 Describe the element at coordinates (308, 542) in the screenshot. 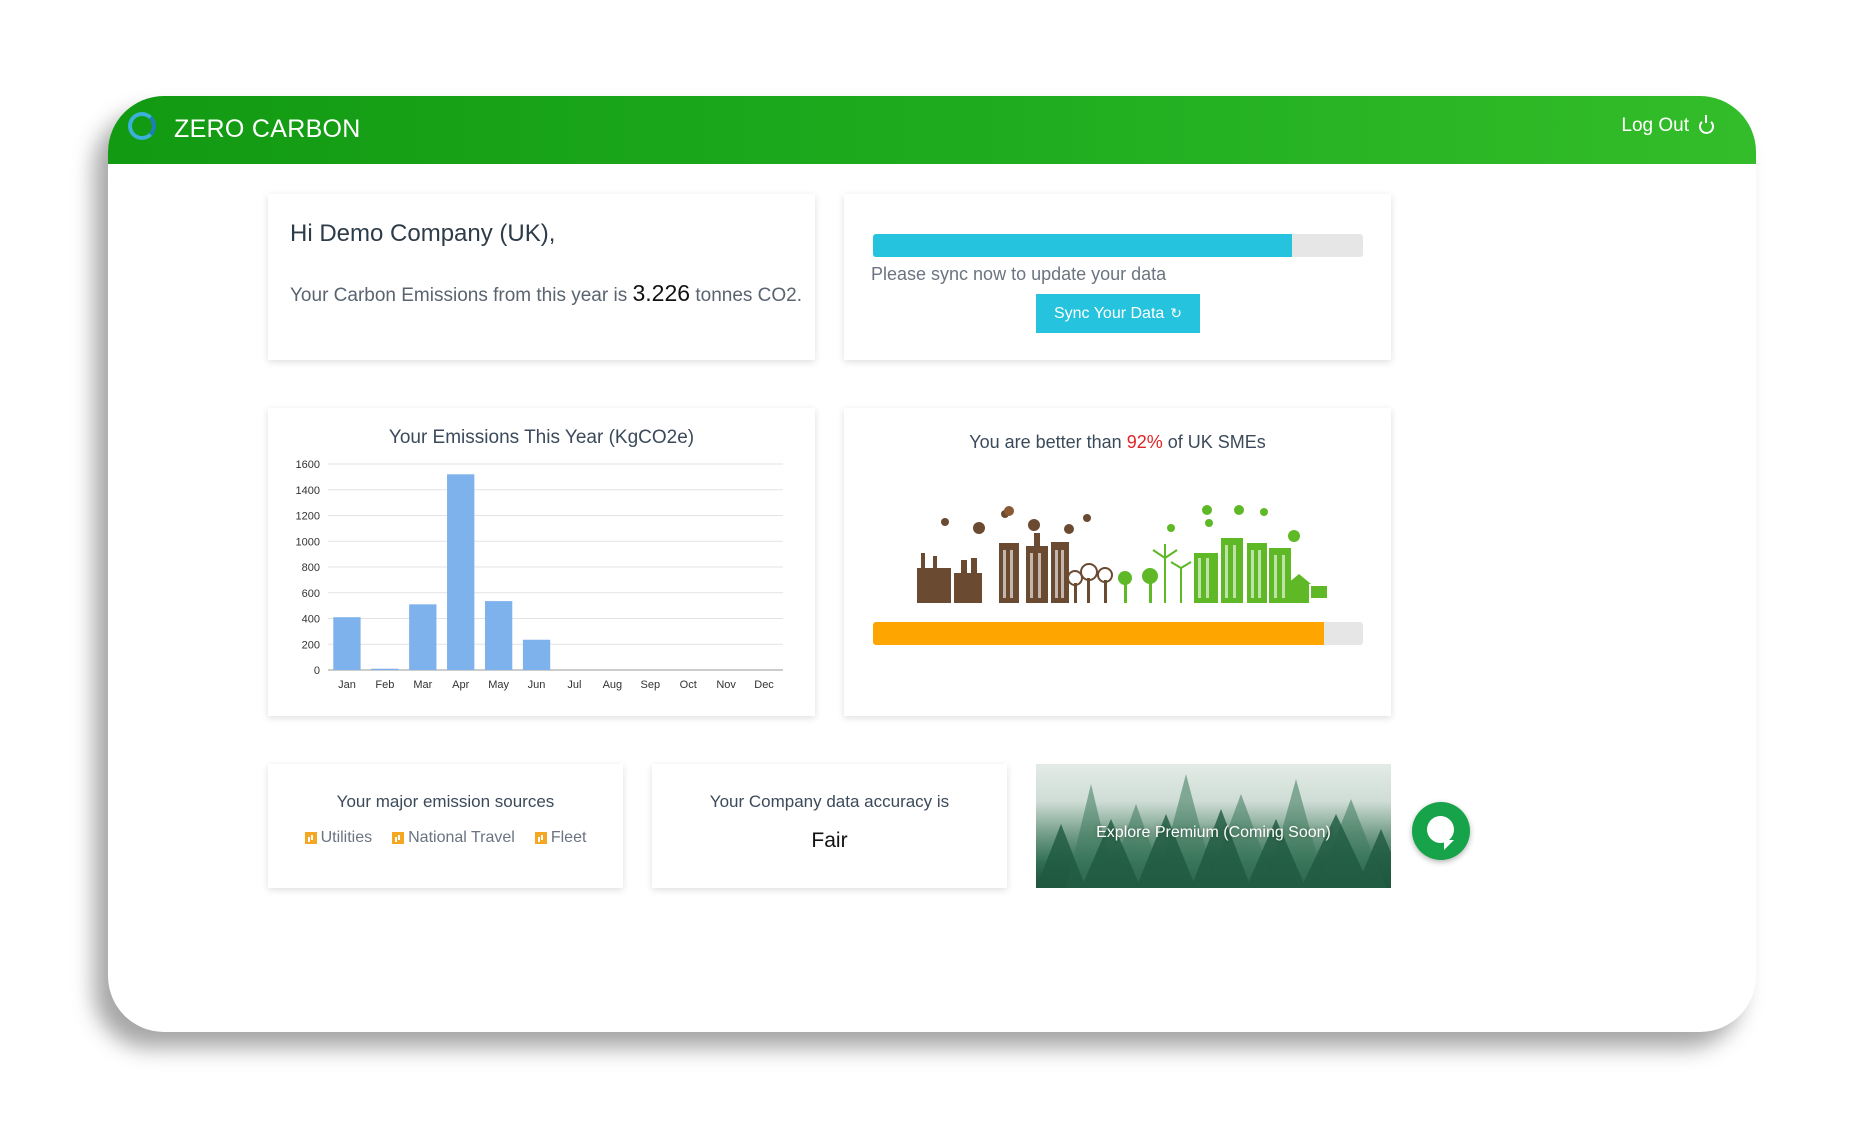

I see `y-tick-label: 1000` at that location.